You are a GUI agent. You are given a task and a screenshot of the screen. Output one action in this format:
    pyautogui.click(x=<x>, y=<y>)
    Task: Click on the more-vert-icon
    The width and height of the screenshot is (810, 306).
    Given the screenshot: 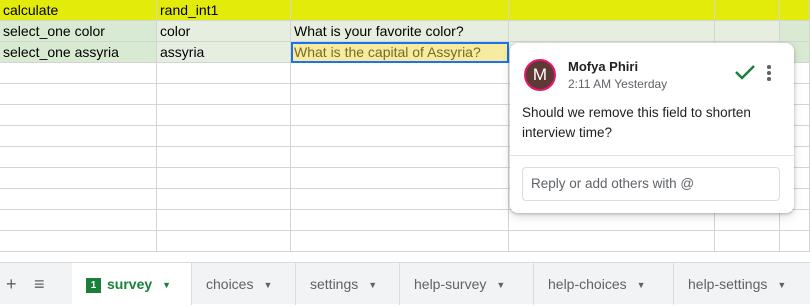 What is the action you would take?
    pyautogui.click(x=769, y=73)
    